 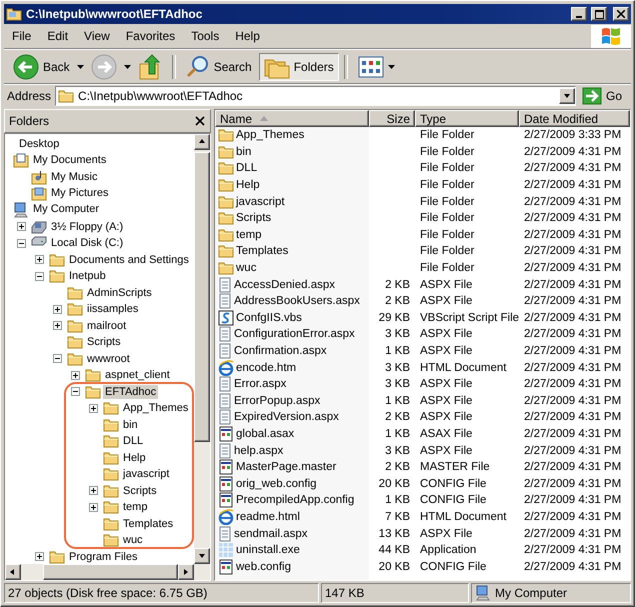 I want to click on dropdown-button, so click(x=566, y=96).